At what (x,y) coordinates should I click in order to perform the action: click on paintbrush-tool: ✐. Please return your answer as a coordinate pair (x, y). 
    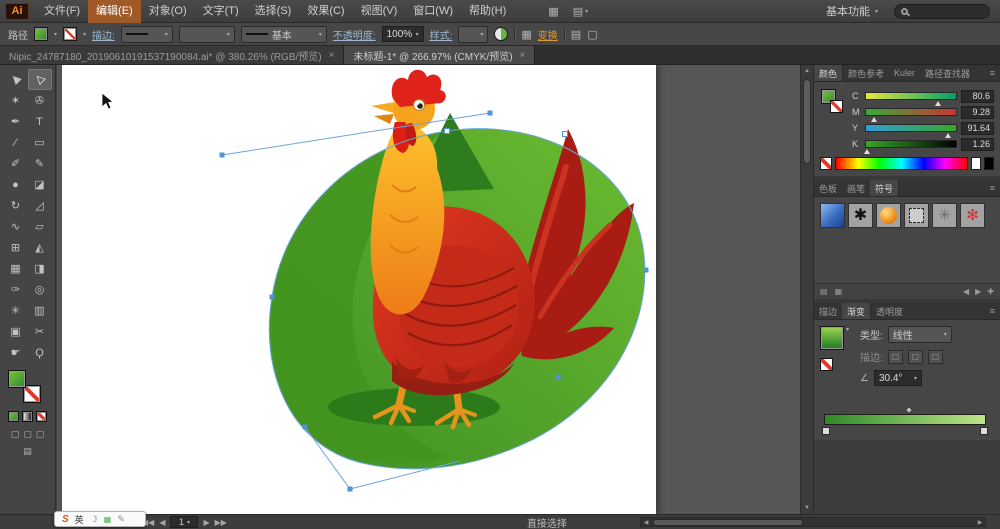
    Looking at the image, I should click on (16, 163).